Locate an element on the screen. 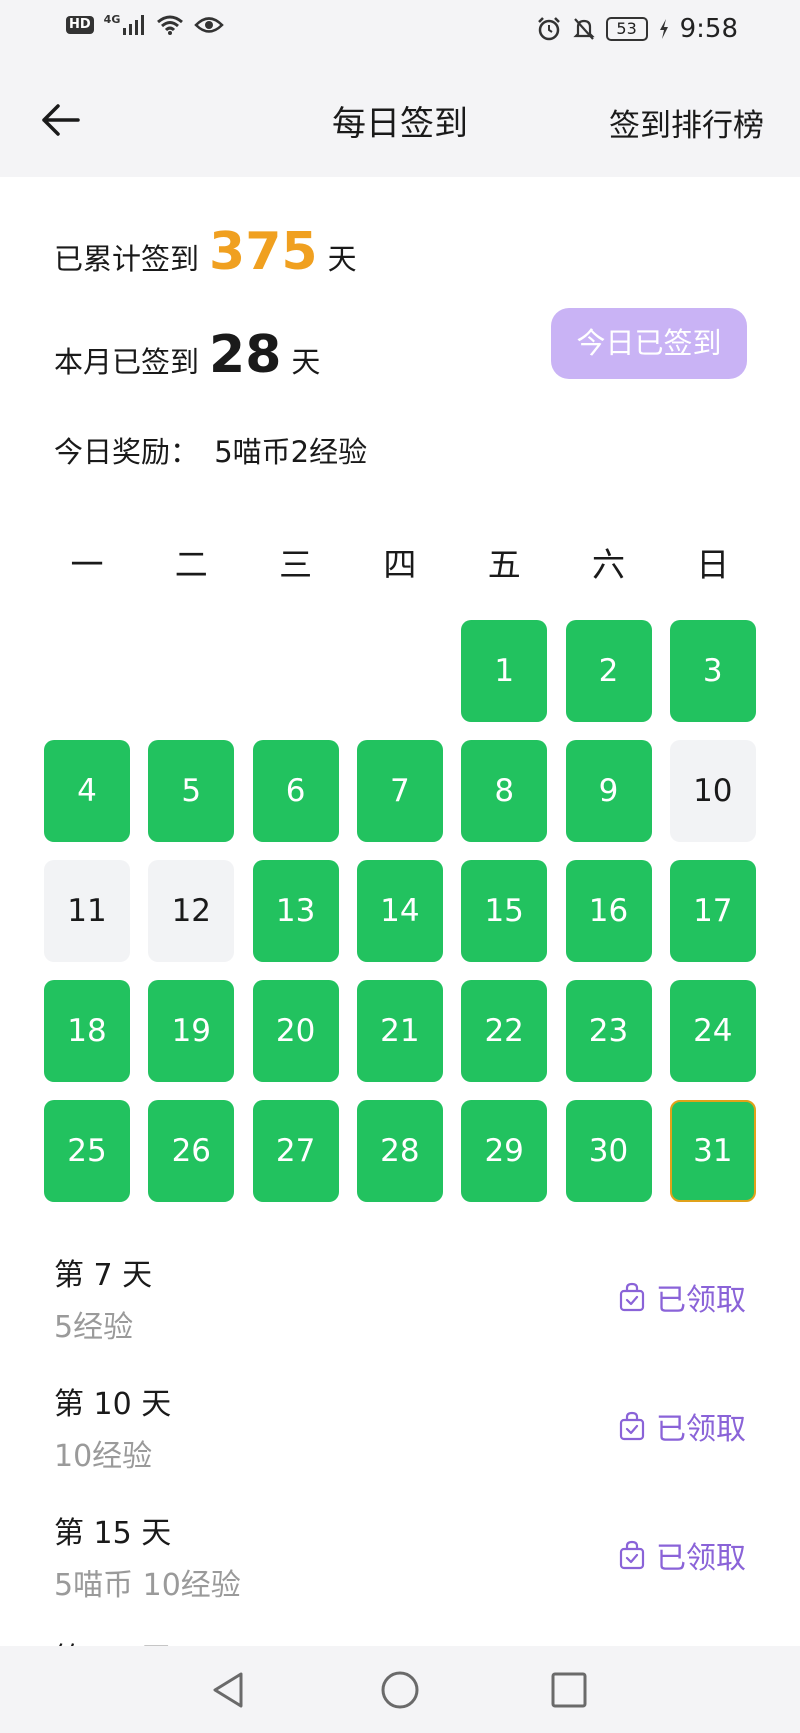 The height and width of the screenshot is (1733, 800). calendar-day: 11 is located at coordinates (87, 911).